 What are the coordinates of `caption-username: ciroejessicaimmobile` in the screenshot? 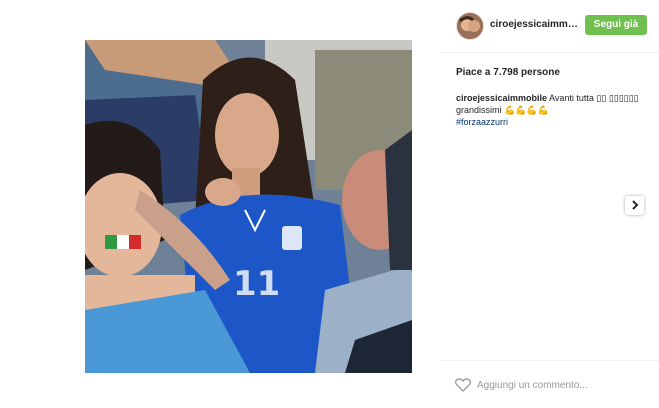 It's located at (501, 98).